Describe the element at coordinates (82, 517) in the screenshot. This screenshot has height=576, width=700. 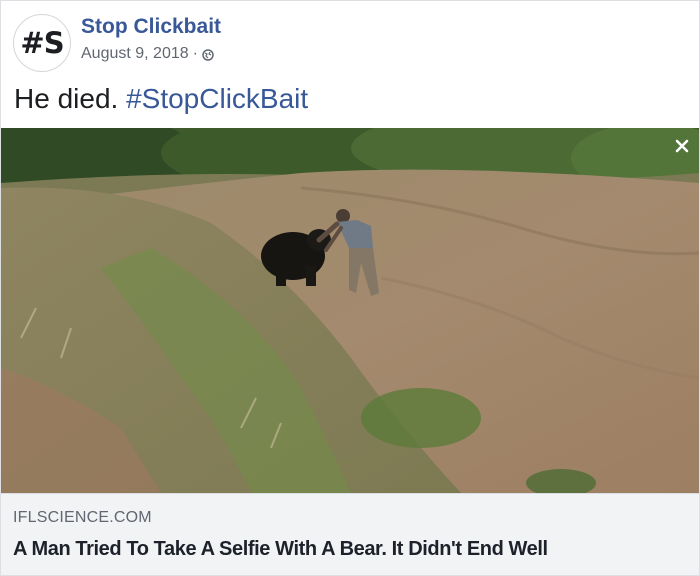
I see `link-domain: IFLSCIENCE.COM` at that location.